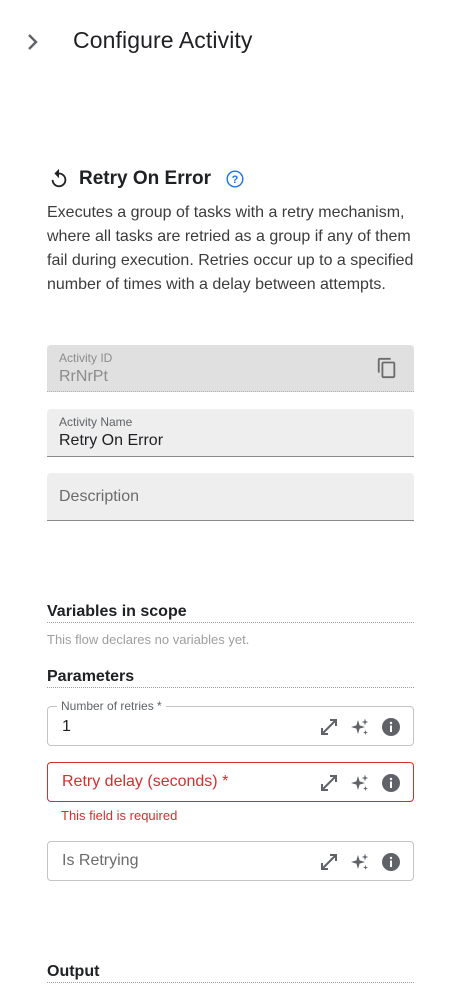  I want to click on page-title: Configure Activity, so click(163, 40).